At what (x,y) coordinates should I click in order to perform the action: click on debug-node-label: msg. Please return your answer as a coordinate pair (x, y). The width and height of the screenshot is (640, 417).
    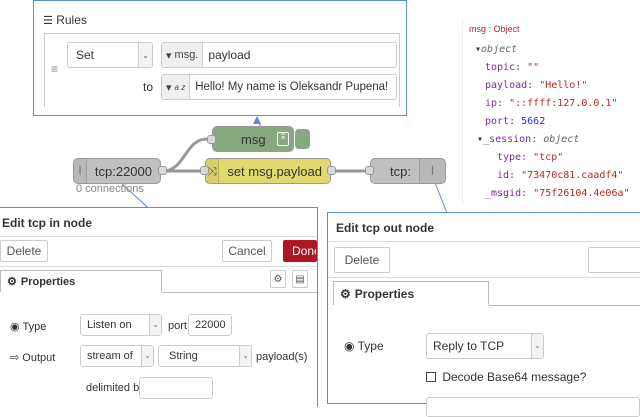
    Looking at the image, I should click on (253, 139).